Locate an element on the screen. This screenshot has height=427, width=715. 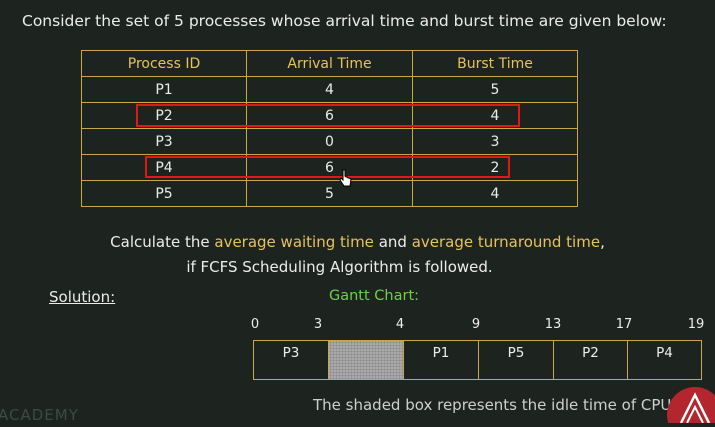
watermark: ACADEMY is located at coordinates (39, 415).